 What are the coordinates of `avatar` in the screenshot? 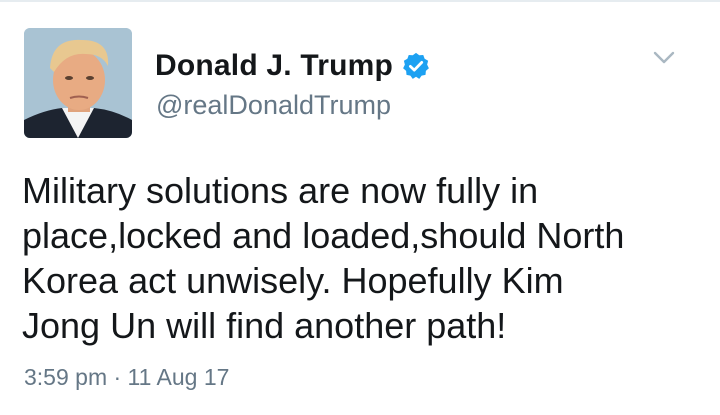 It's located at (78, 83).